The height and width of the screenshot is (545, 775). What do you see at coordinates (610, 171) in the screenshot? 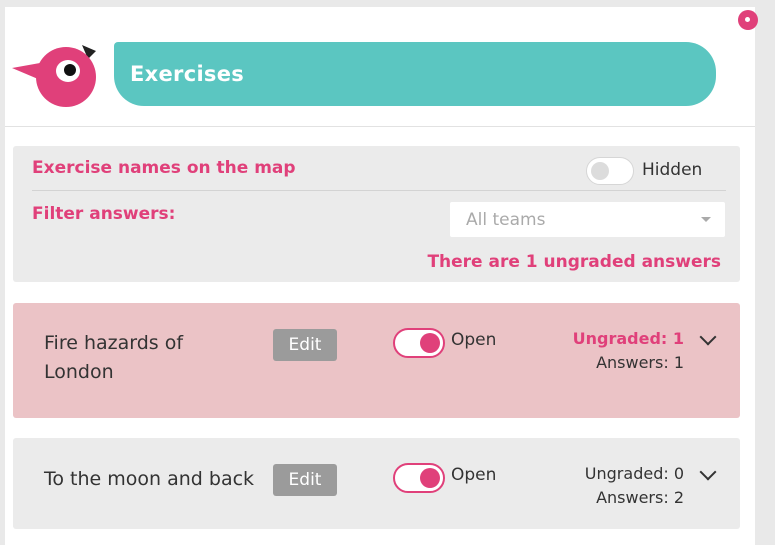
I see `map-names-toggle` at bounding box center [610, 171].